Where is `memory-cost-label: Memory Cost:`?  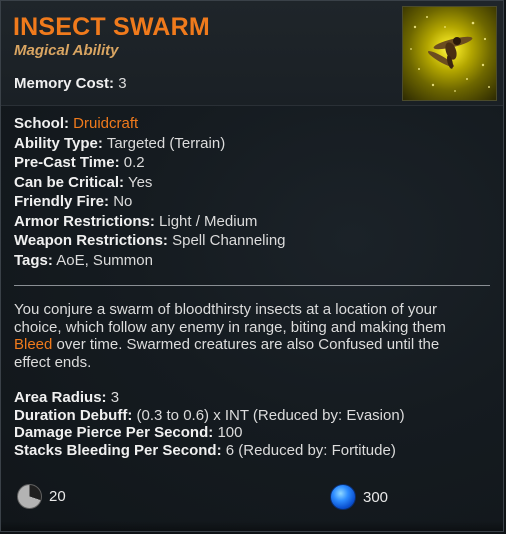
memory-cost-label: Memory Cost: is located at coordinates (64, 83).